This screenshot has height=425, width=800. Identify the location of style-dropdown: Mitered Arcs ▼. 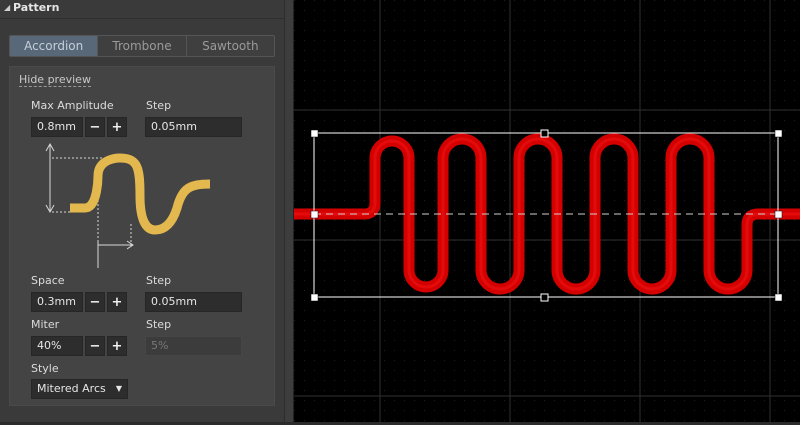
(79, 389).